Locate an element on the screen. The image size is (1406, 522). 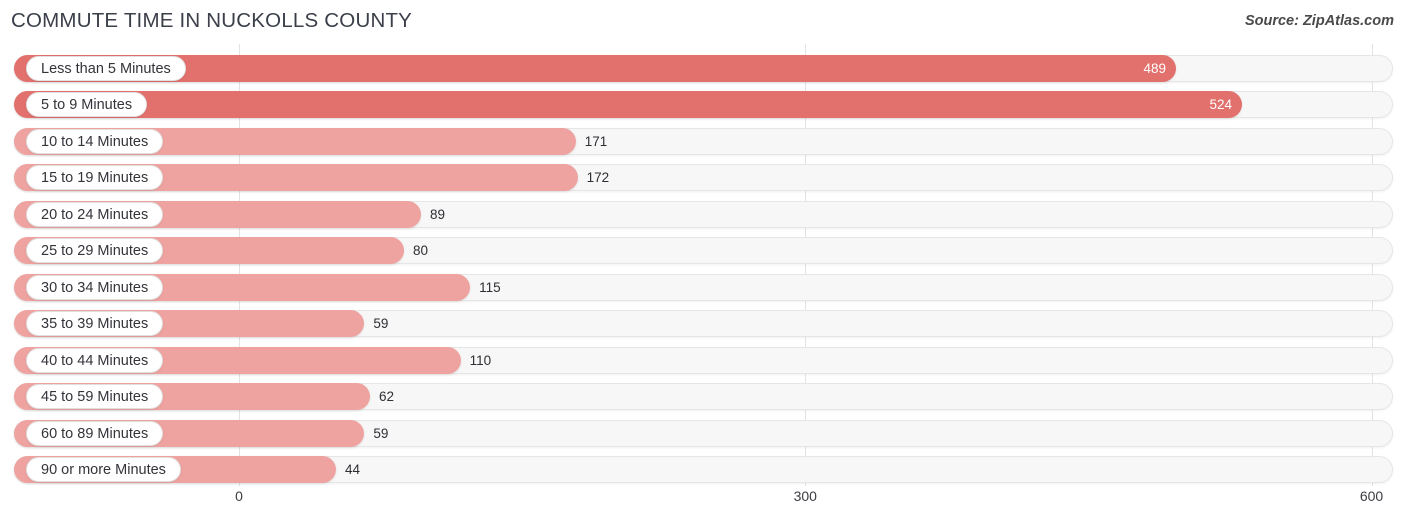
bar-value-label: 44 is located at coordinates (353, 469).